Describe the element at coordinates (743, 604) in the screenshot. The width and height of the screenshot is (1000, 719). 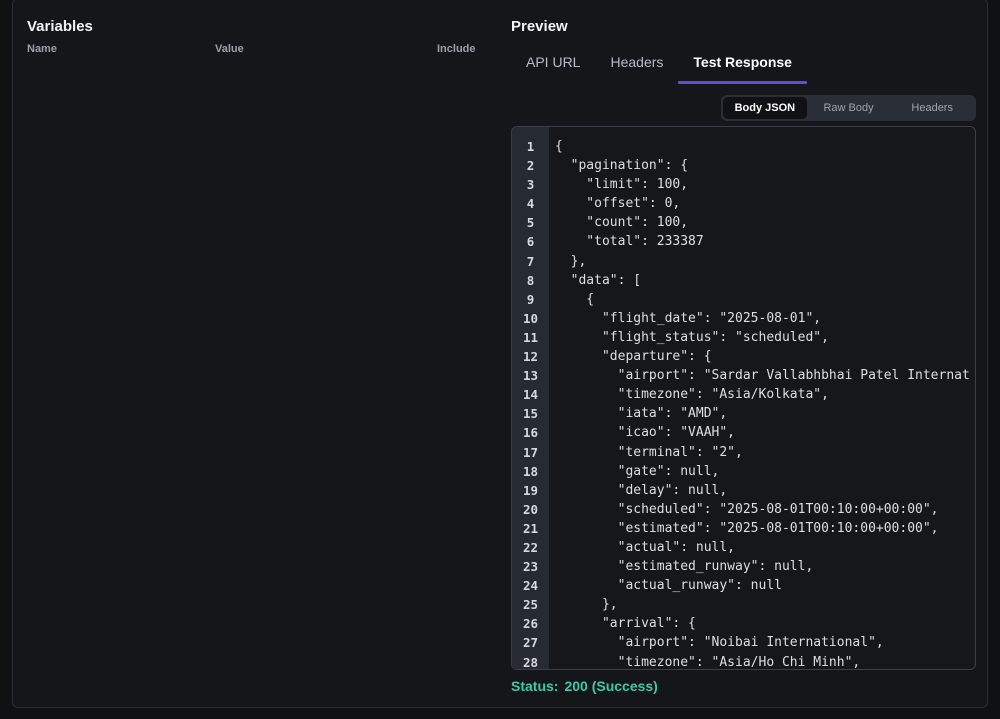
I see `code-line: 25 },` at that location.